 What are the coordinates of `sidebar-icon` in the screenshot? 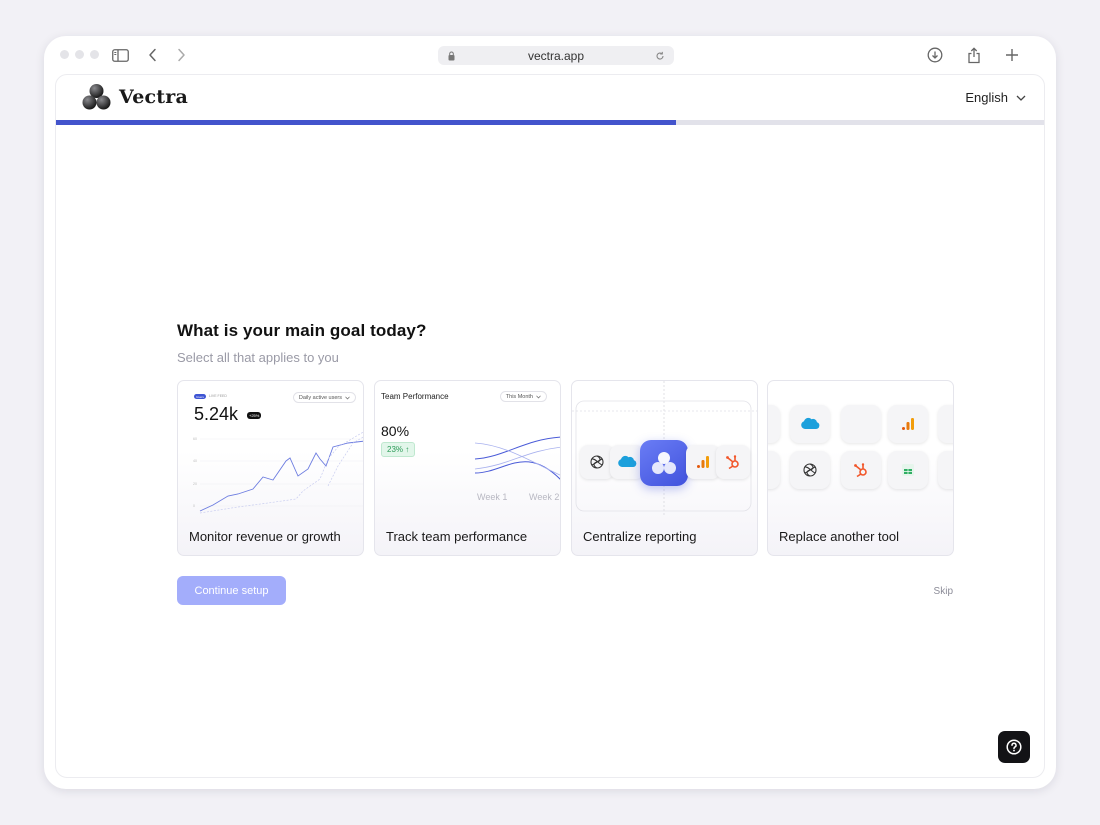 It's located at (120, 55).